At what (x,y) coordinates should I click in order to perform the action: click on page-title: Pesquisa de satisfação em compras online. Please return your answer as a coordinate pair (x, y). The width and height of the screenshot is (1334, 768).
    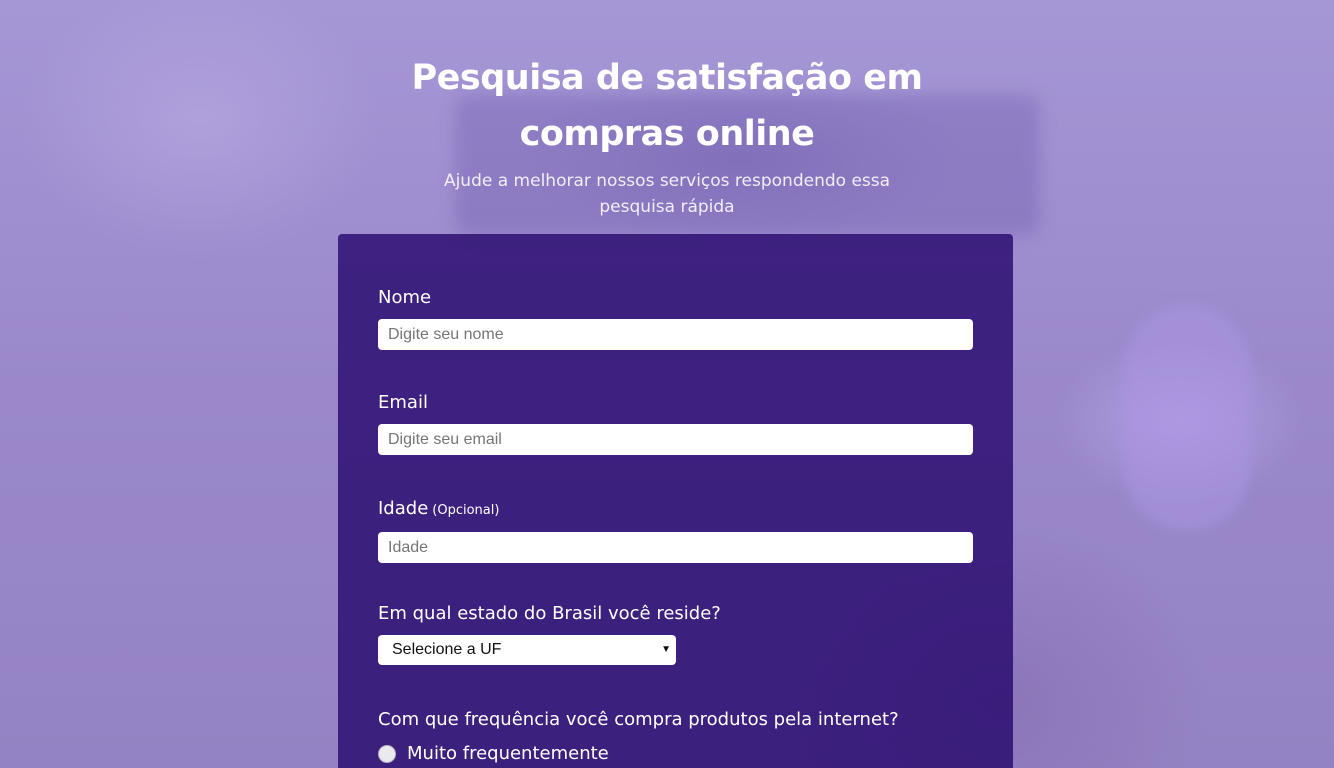
    Looking at the image, I should click on (667, 106).